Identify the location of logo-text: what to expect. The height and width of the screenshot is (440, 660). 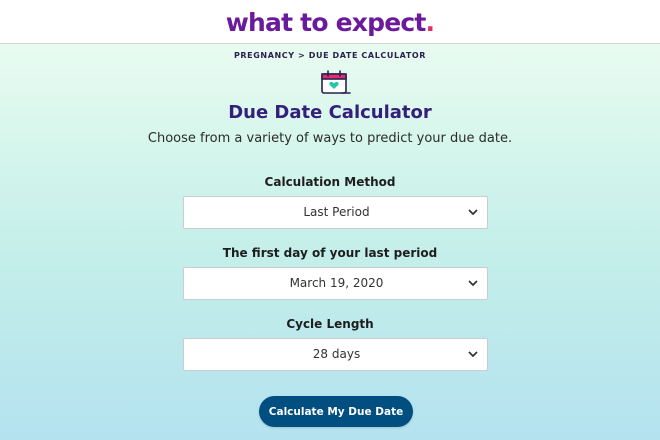
(326, 22).